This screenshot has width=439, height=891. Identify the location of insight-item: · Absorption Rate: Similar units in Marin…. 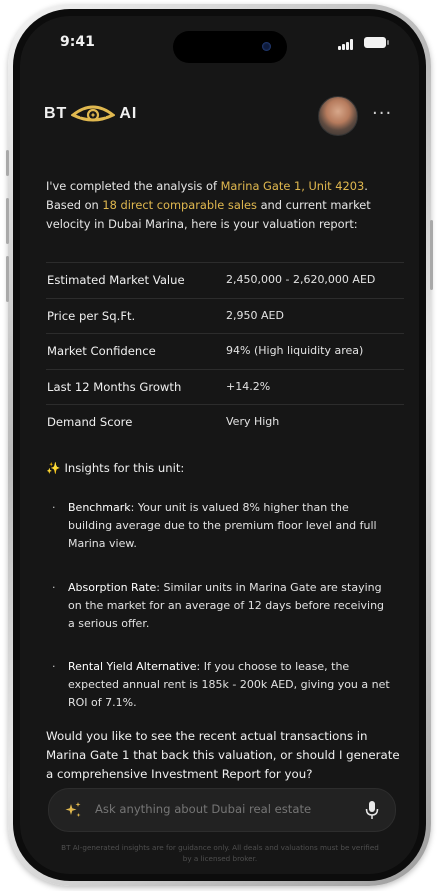
(222, 606).